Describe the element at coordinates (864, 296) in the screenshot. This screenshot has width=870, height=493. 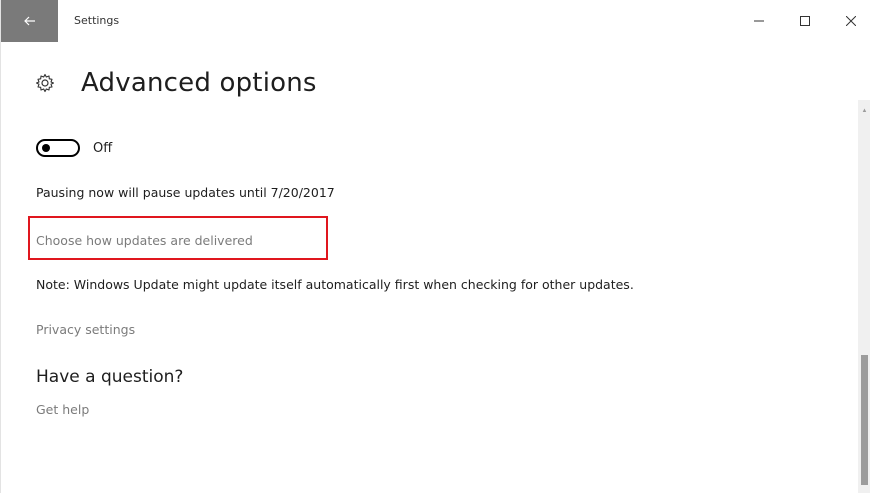
I see `scrollbar: ▲` at that location.